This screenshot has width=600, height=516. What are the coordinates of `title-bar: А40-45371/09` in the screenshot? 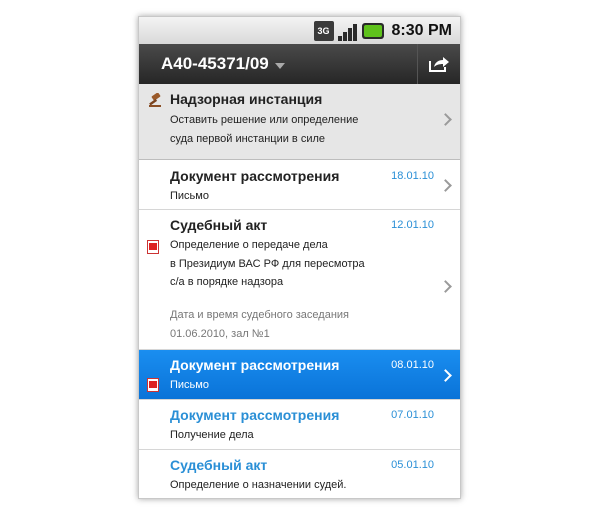 It's located at (299, 64).